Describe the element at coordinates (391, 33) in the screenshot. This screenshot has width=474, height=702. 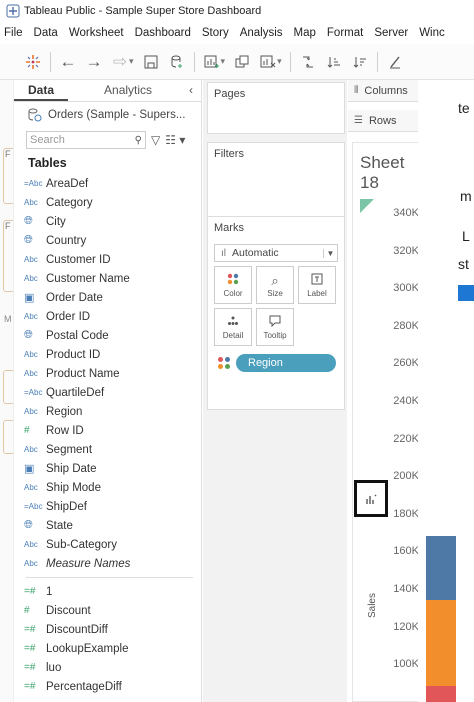
I see `menu-server: Server` at that location.